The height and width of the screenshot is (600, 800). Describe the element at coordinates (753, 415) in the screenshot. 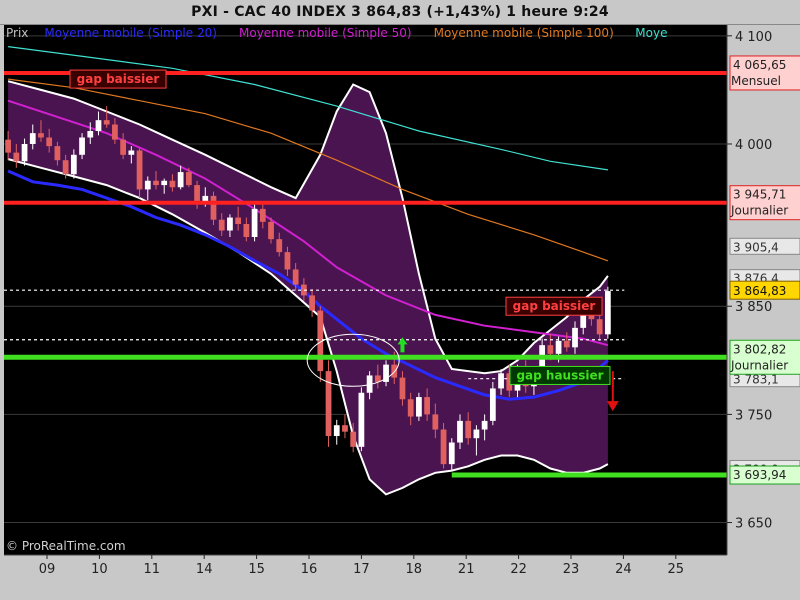

I see `y-tick-label: 3 750` at that location.